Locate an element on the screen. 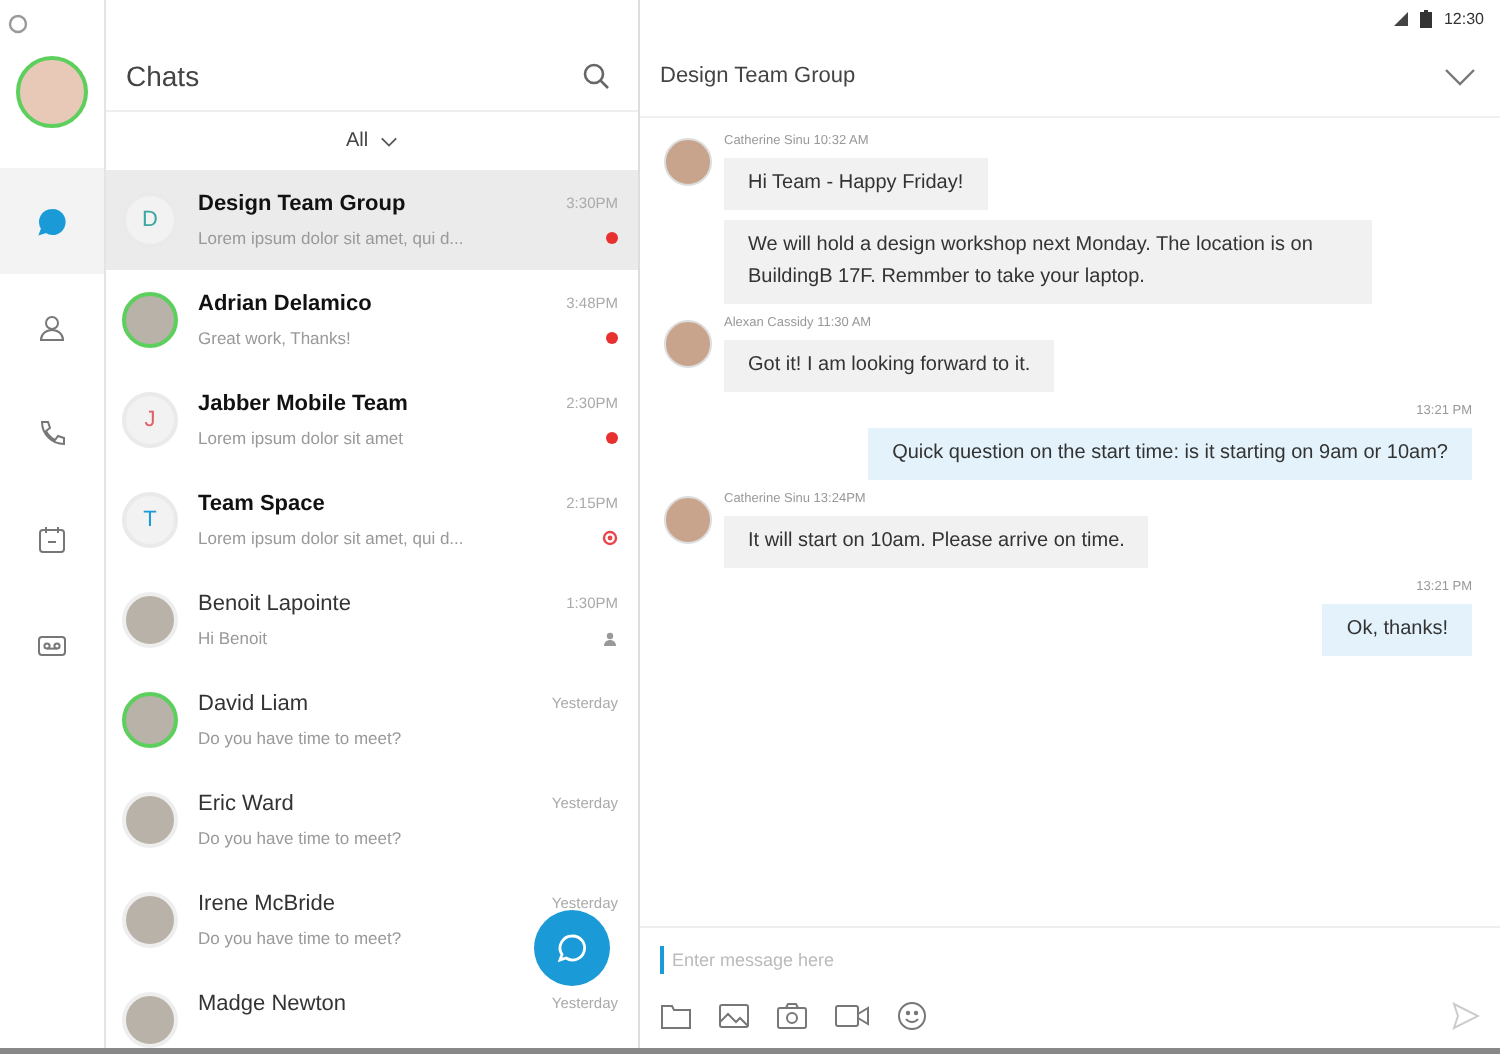  phone-icon is located at coordinates (52, 433).